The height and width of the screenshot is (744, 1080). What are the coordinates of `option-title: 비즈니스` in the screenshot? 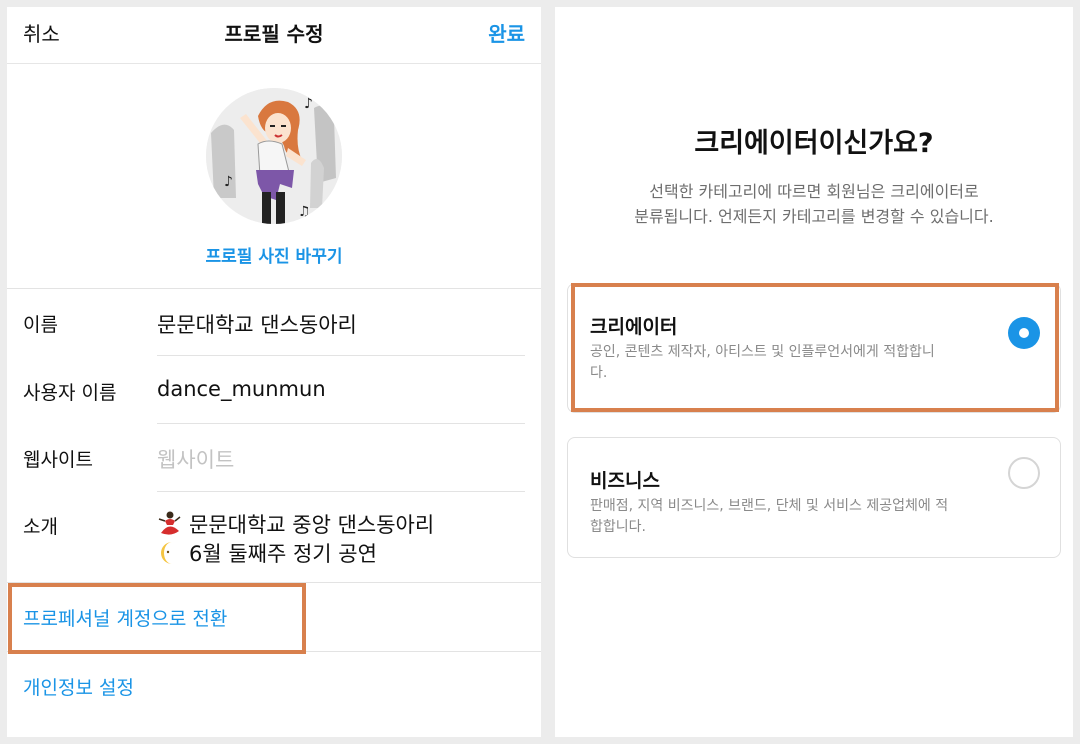 It's located at (625, 481).